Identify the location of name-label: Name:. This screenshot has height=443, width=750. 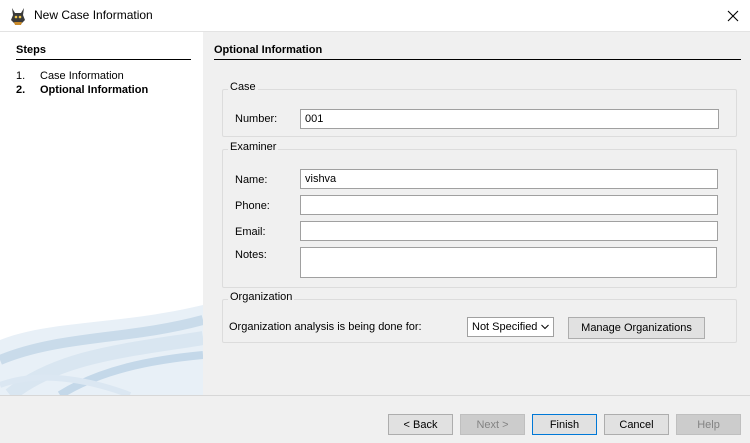
(251, 180).